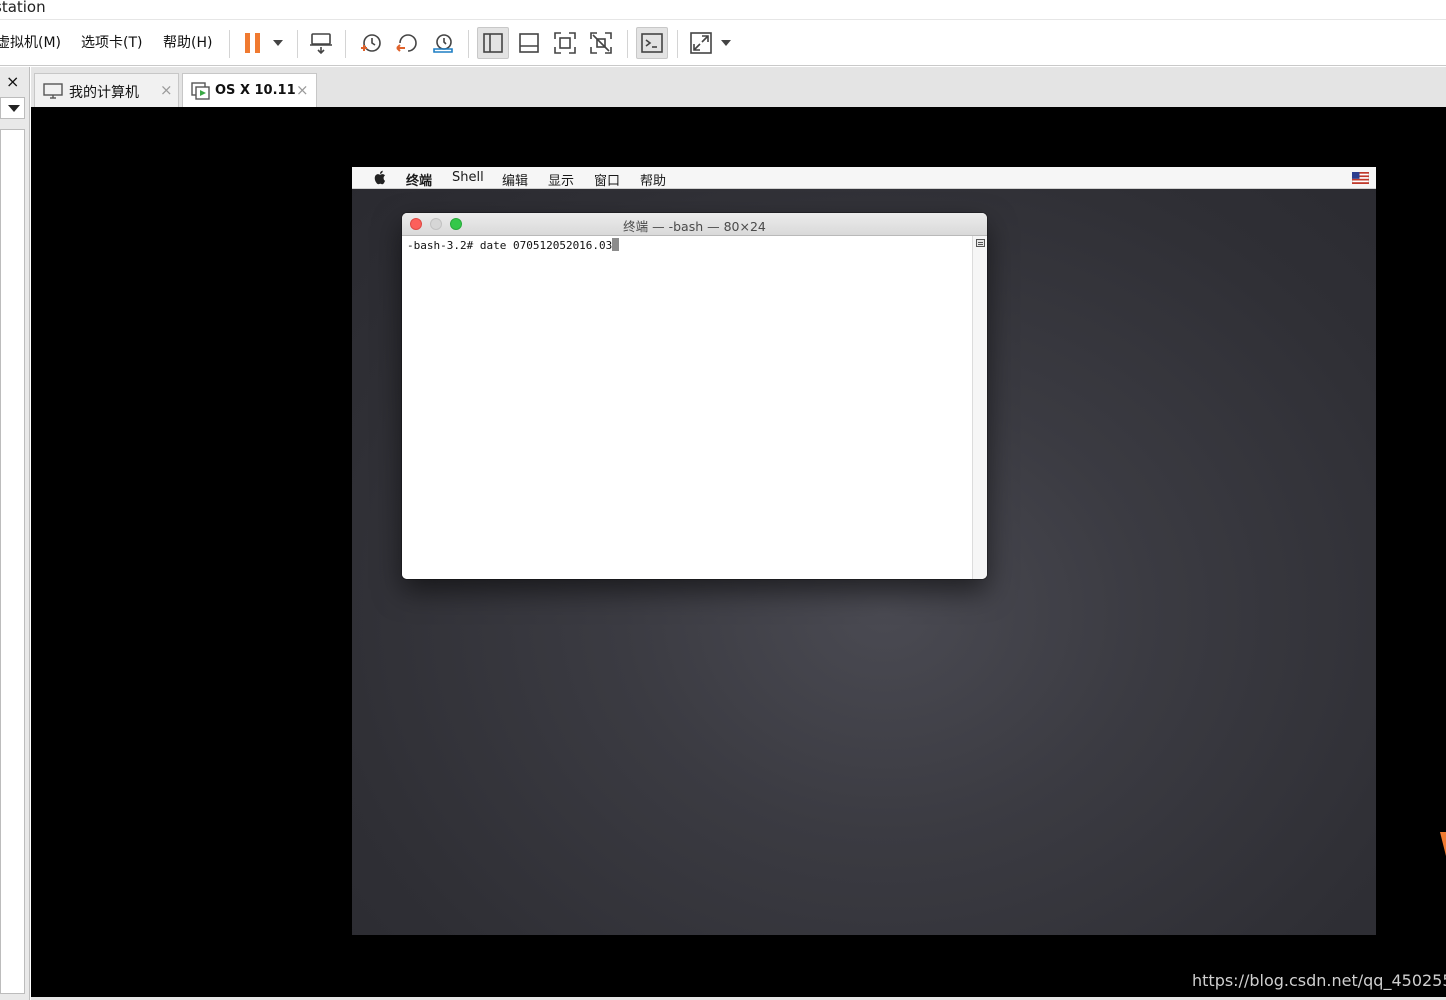 This screenshot has height=1000, width=1446. What do you see at coordinates (371, 43) in the screenshot?
I see `snapshot-icon` at bounding box center [371, 43].